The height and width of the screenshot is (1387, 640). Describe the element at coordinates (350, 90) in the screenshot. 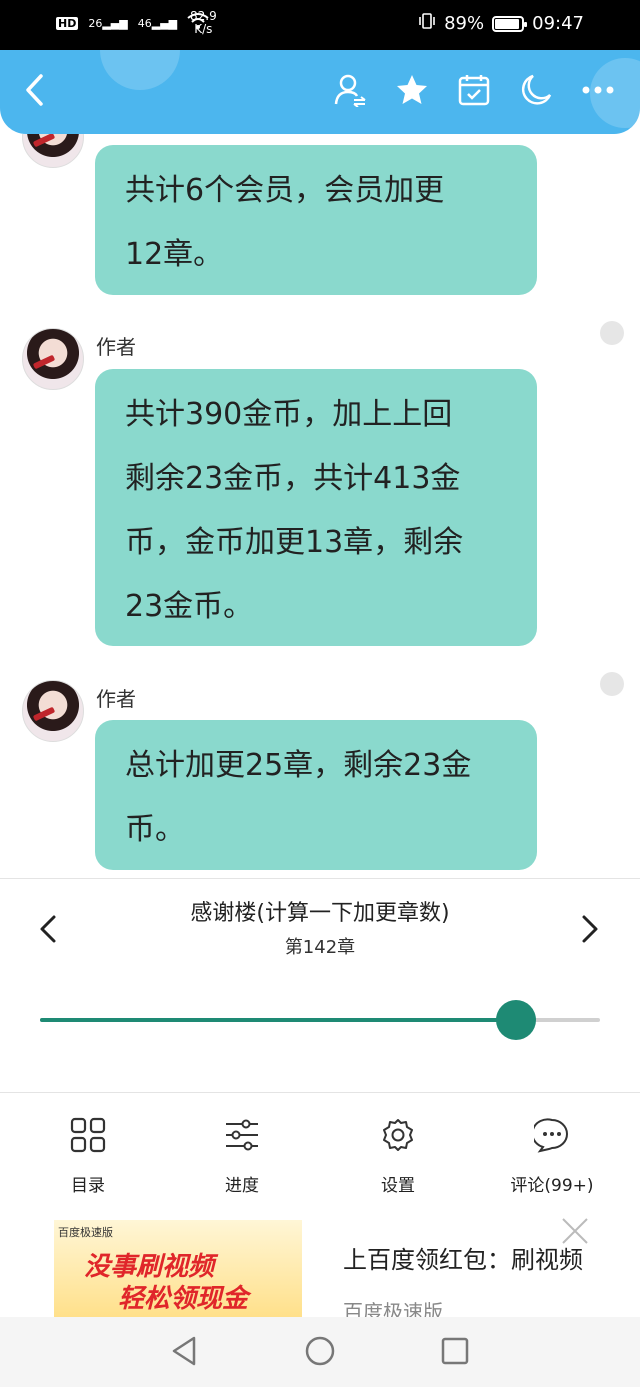

I see `user-switch-icon` at that location.